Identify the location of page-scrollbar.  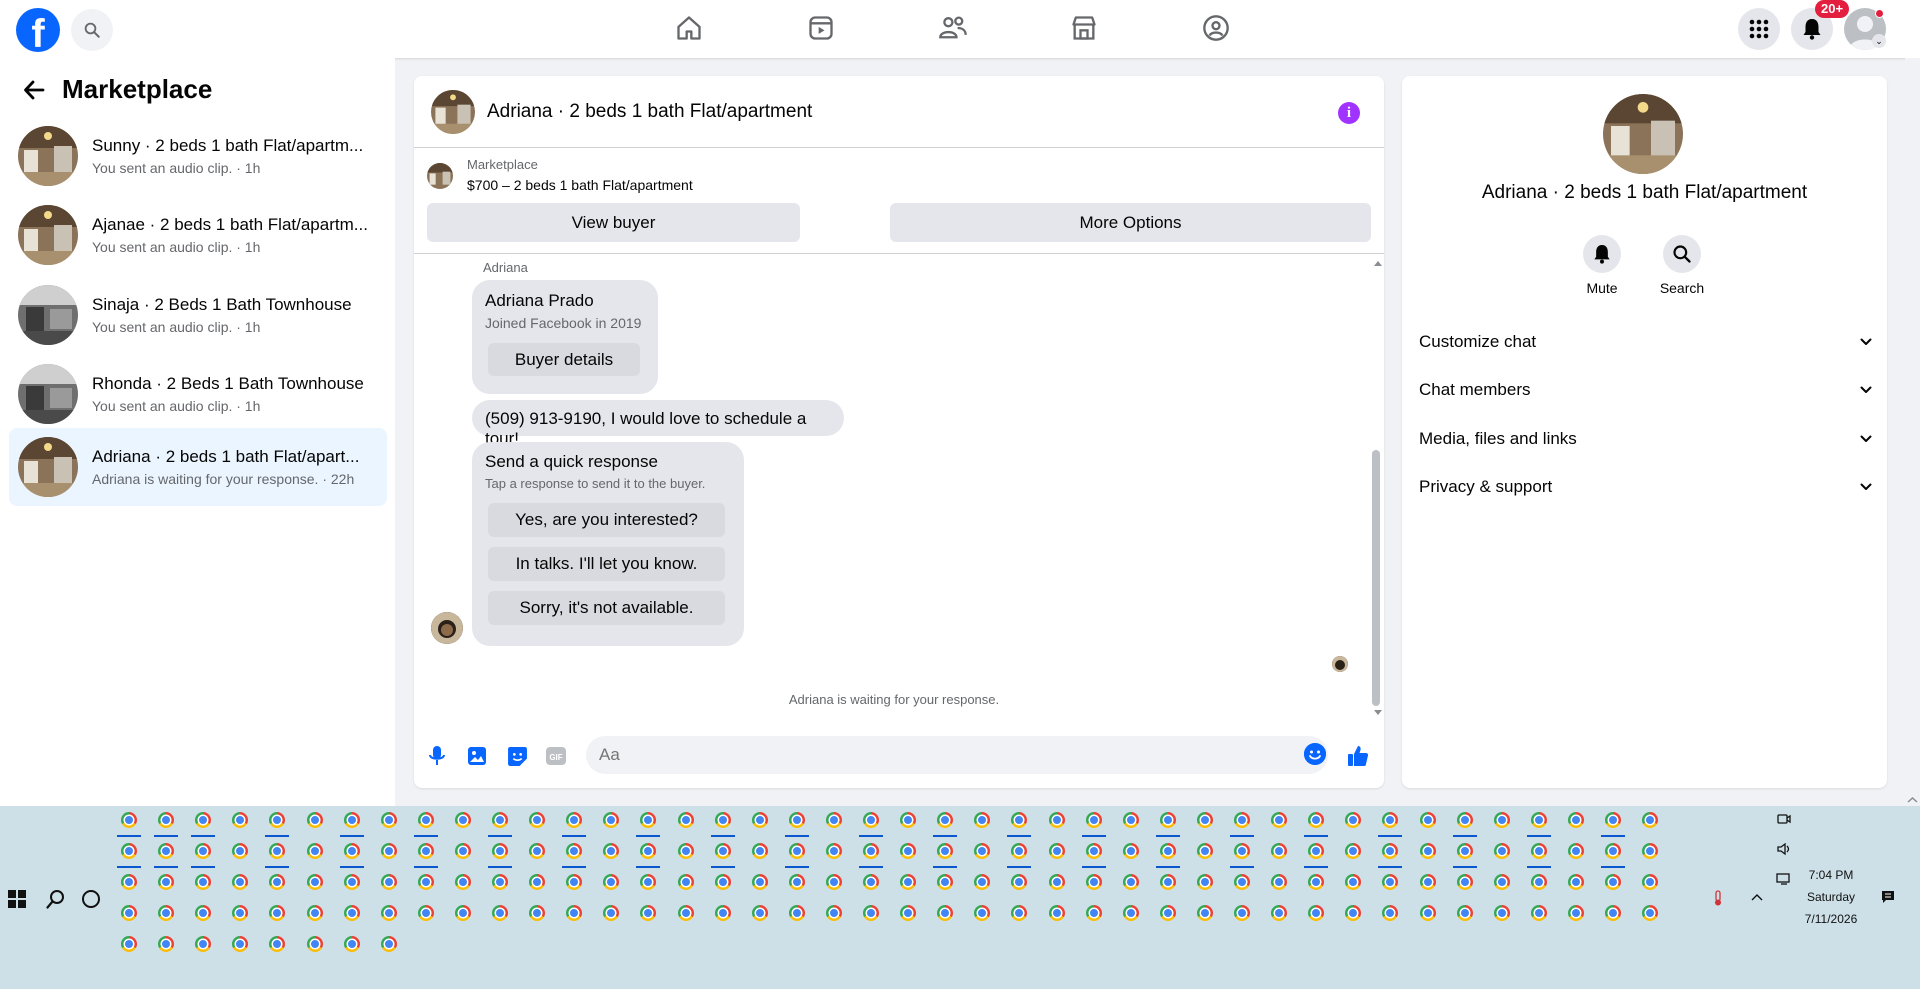
(1912, 432).